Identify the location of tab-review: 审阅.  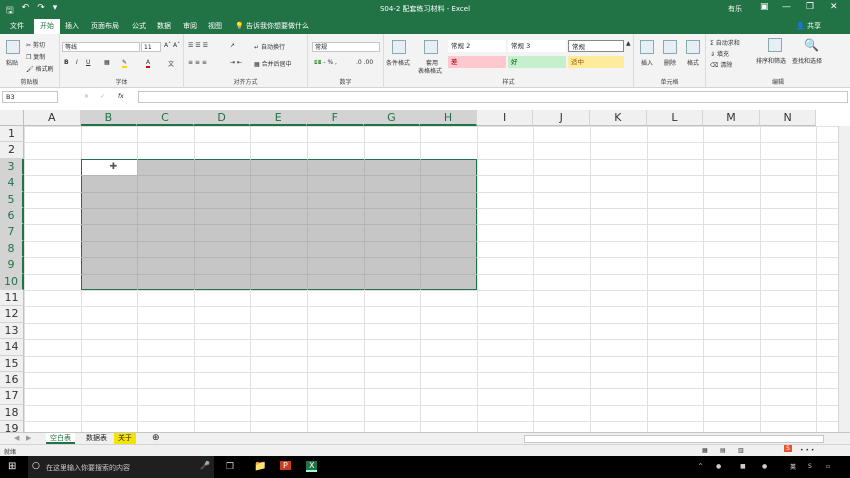
(190, 26).